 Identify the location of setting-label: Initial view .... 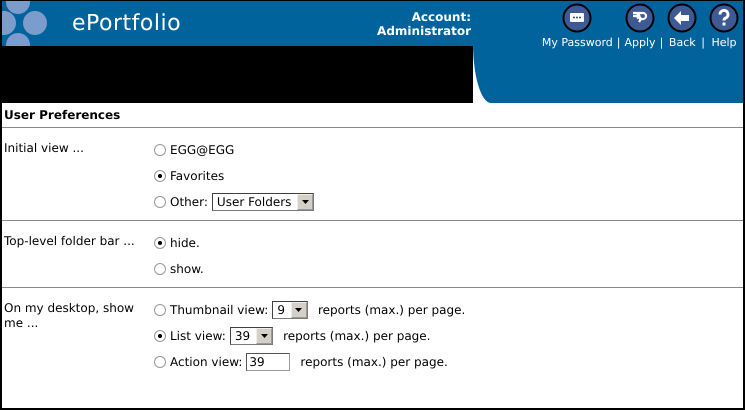
(44, 149).